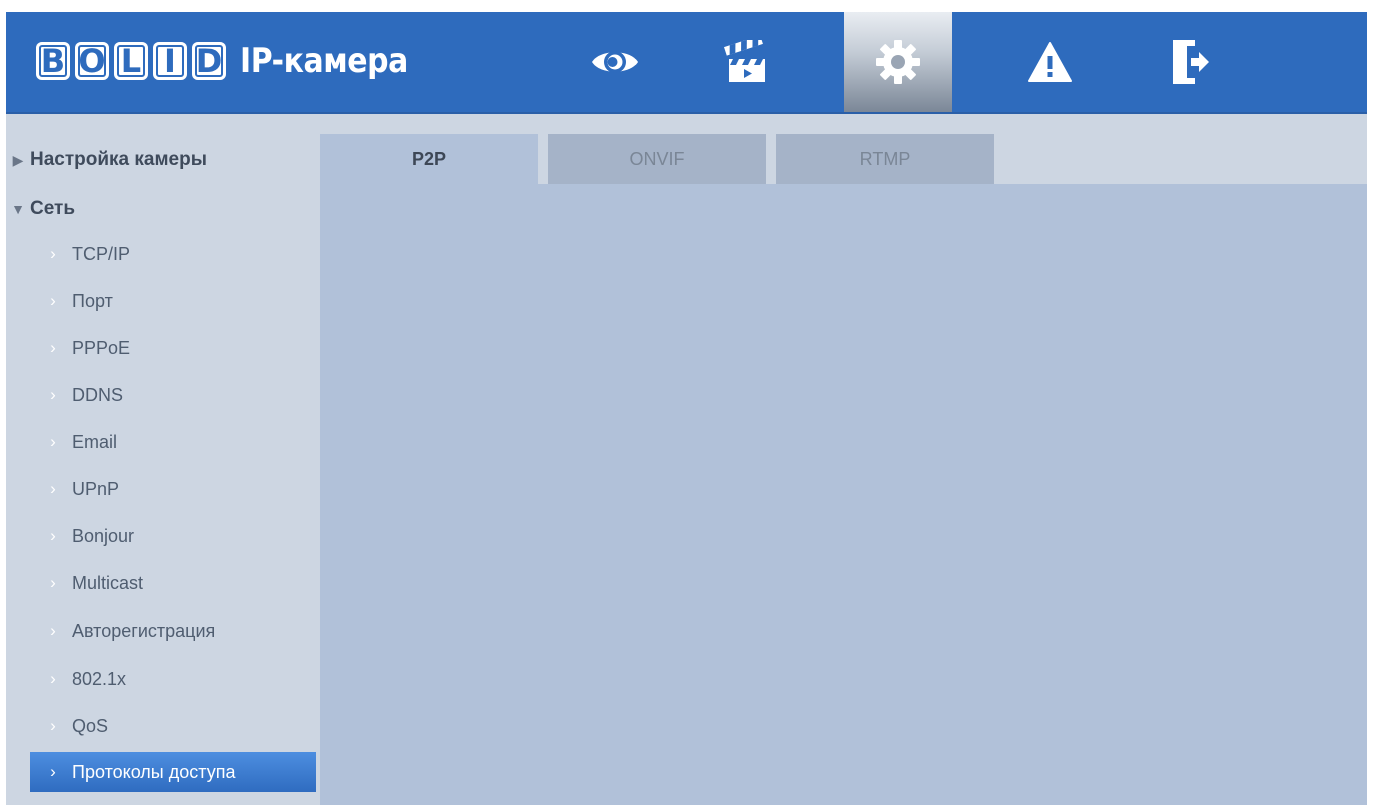  What do you see at coordinates (90, 725) in the screenshot?
I see `sidebar-item-label: QoS` at bounding box center [90, 725].